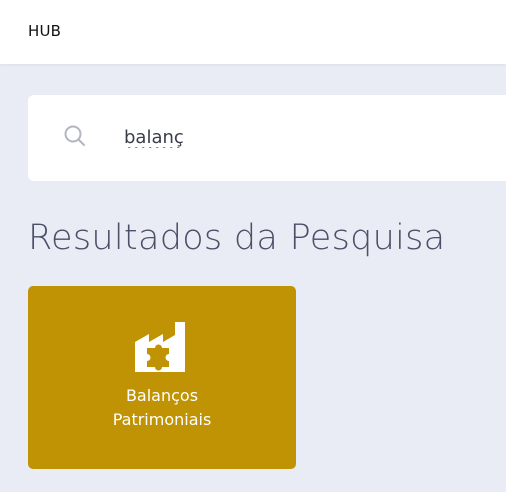  Describe the element at coordinates (44, 31) in the screenshot. I see `brand-label: HUB` at that location.